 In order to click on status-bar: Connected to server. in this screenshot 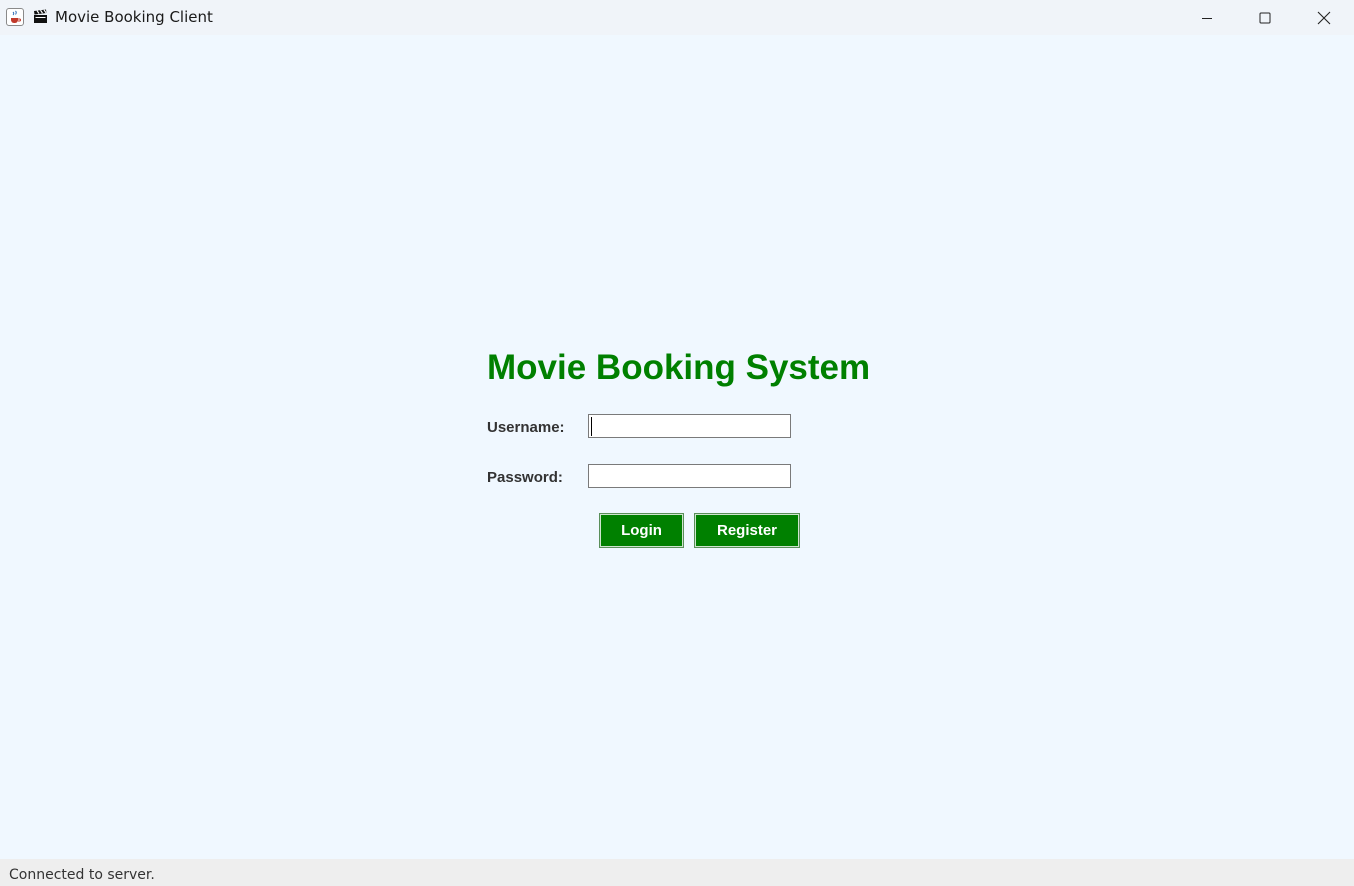, I will do `click(677, 872)`.